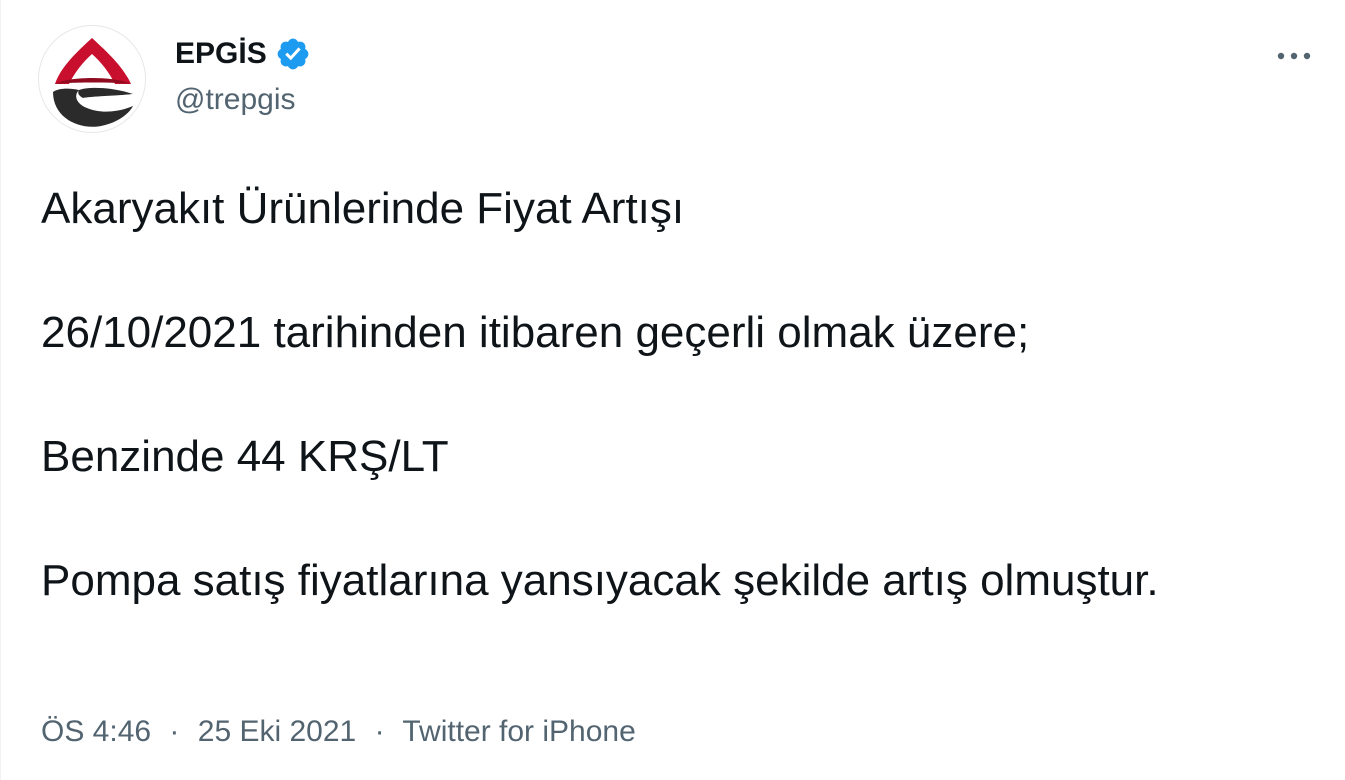  What do you see at coordinates (293, 54) in the screenshot?
I see `verified-badge-icon` at bounding box center [293, 54].